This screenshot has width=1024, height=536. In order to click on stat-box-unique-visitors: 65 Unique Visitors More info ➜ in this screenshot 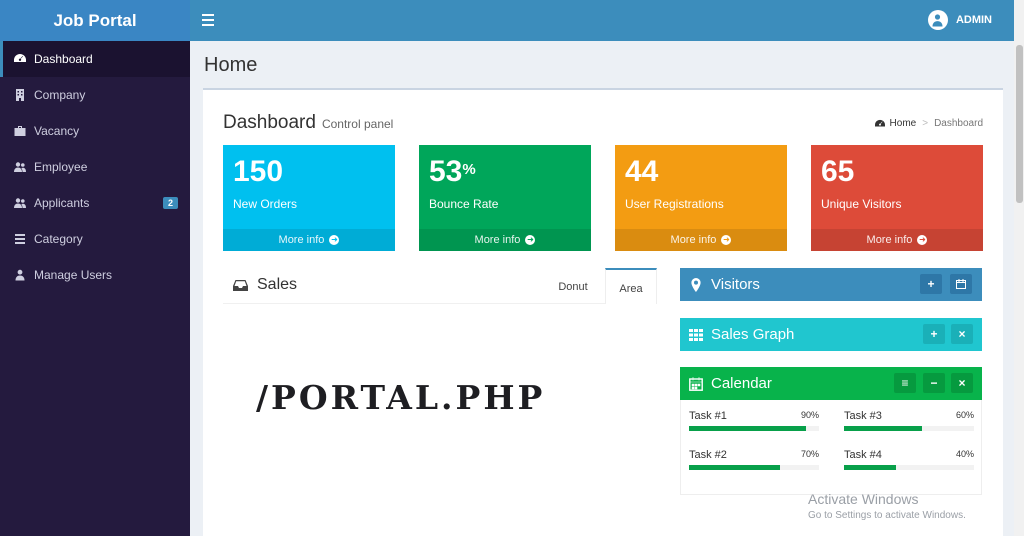, I will do `click(897, 198)`.